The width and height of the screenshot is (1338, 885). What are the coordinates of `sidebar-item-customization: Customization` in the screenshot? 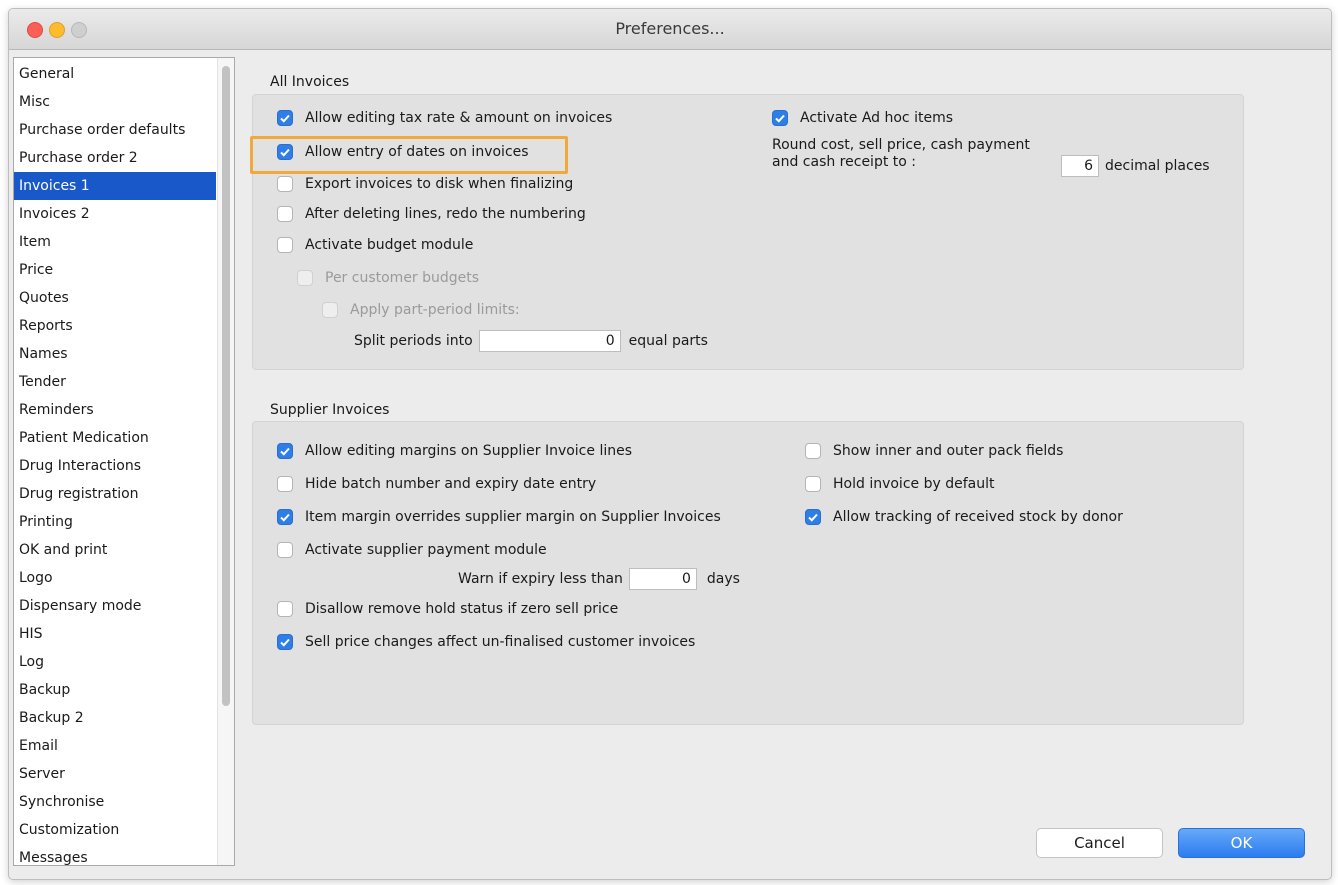 It's located at (115, 830).